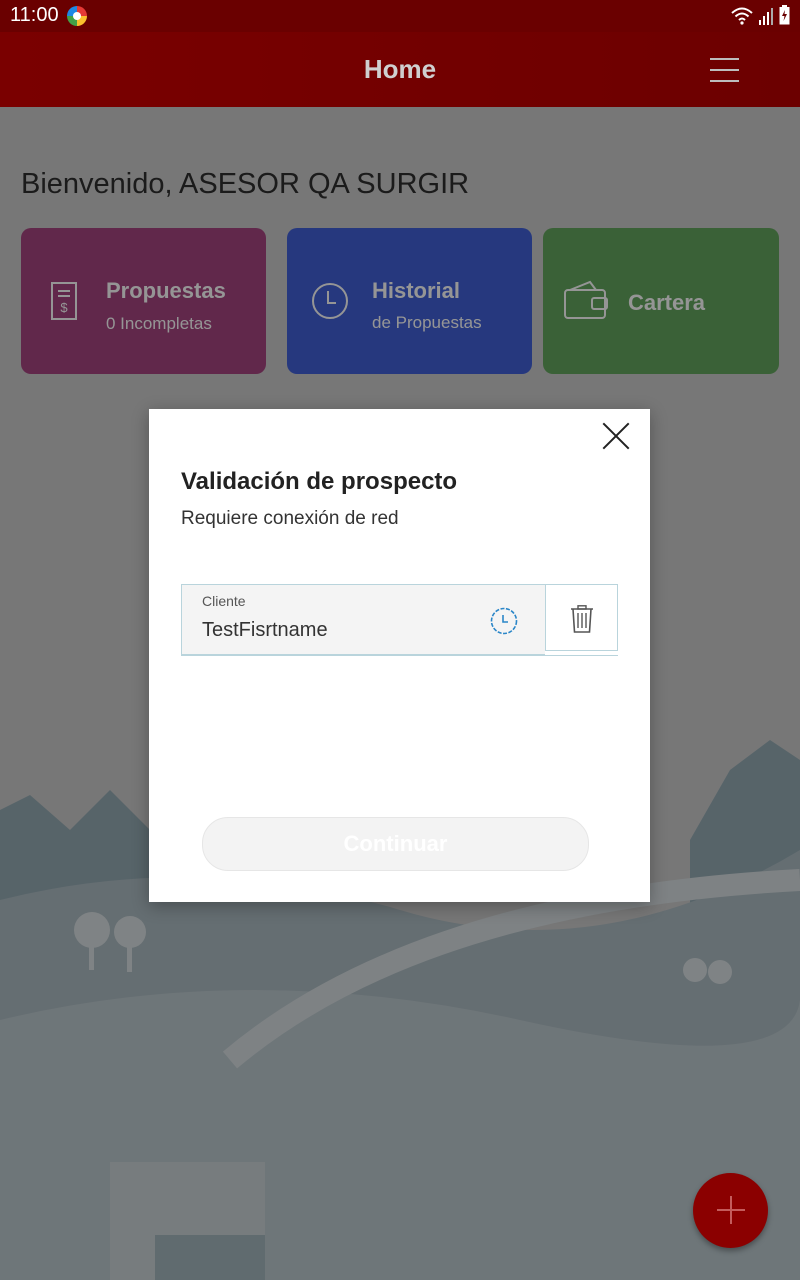  I want to click on signal-icon, so click(766, 16).